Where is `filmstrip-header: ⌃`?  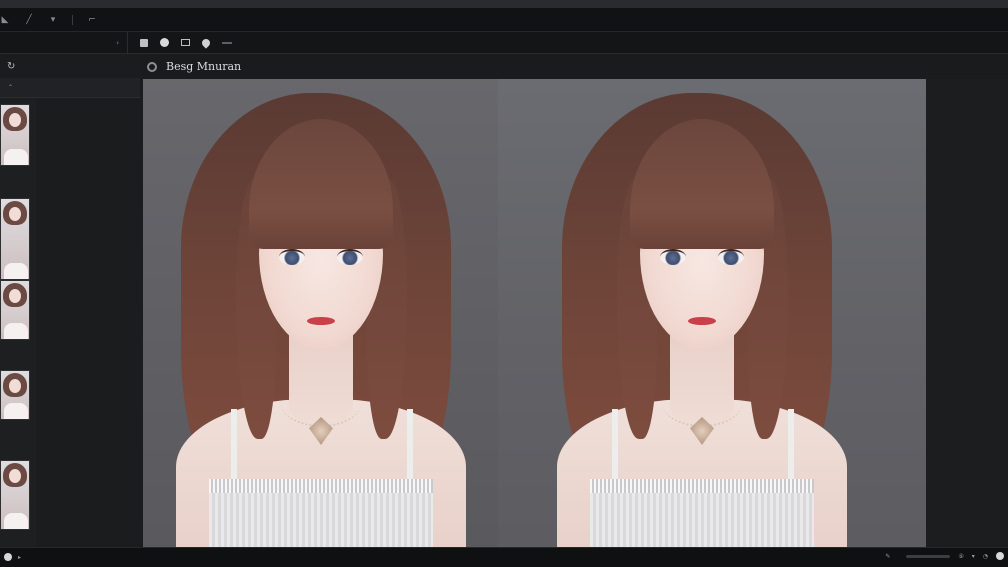 filmstrip-header: ⌃ is located at coordinates (70, 88).